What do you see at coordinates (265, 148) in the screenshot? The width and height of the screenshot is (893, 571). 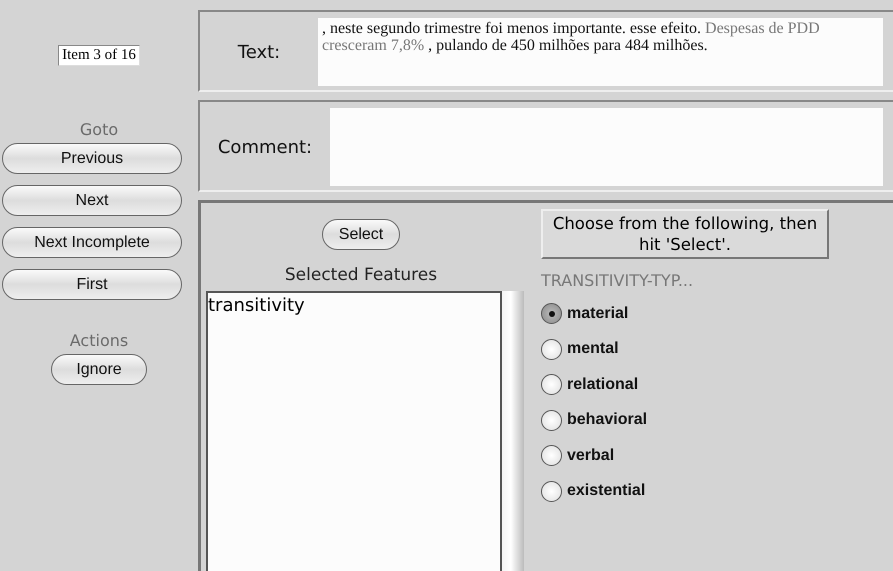 I see `comment-label: Comment:` at bounding box center [265, 148].